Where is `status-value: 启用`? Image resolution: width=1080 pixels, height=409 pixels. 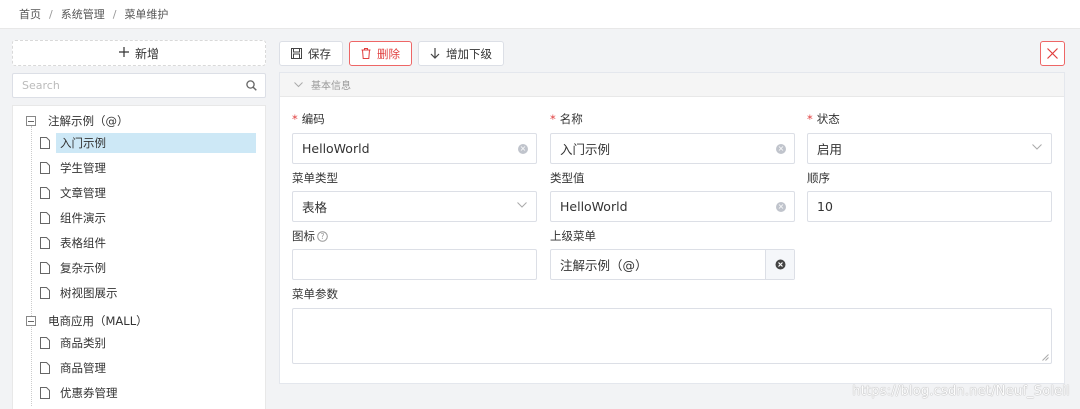
status-value: 启用 is located at coordinates (830, 149).